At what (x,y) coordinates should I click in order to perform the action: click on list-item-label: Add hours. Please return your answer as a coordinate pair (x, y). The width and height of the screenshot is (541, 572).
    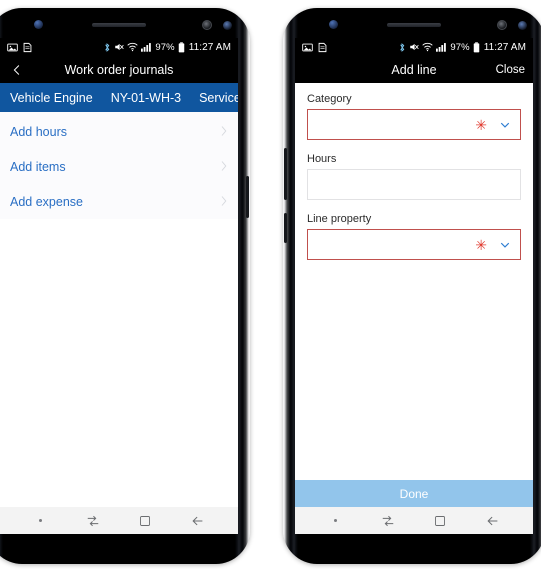
    Looking at the image, I should click on (38, 131).